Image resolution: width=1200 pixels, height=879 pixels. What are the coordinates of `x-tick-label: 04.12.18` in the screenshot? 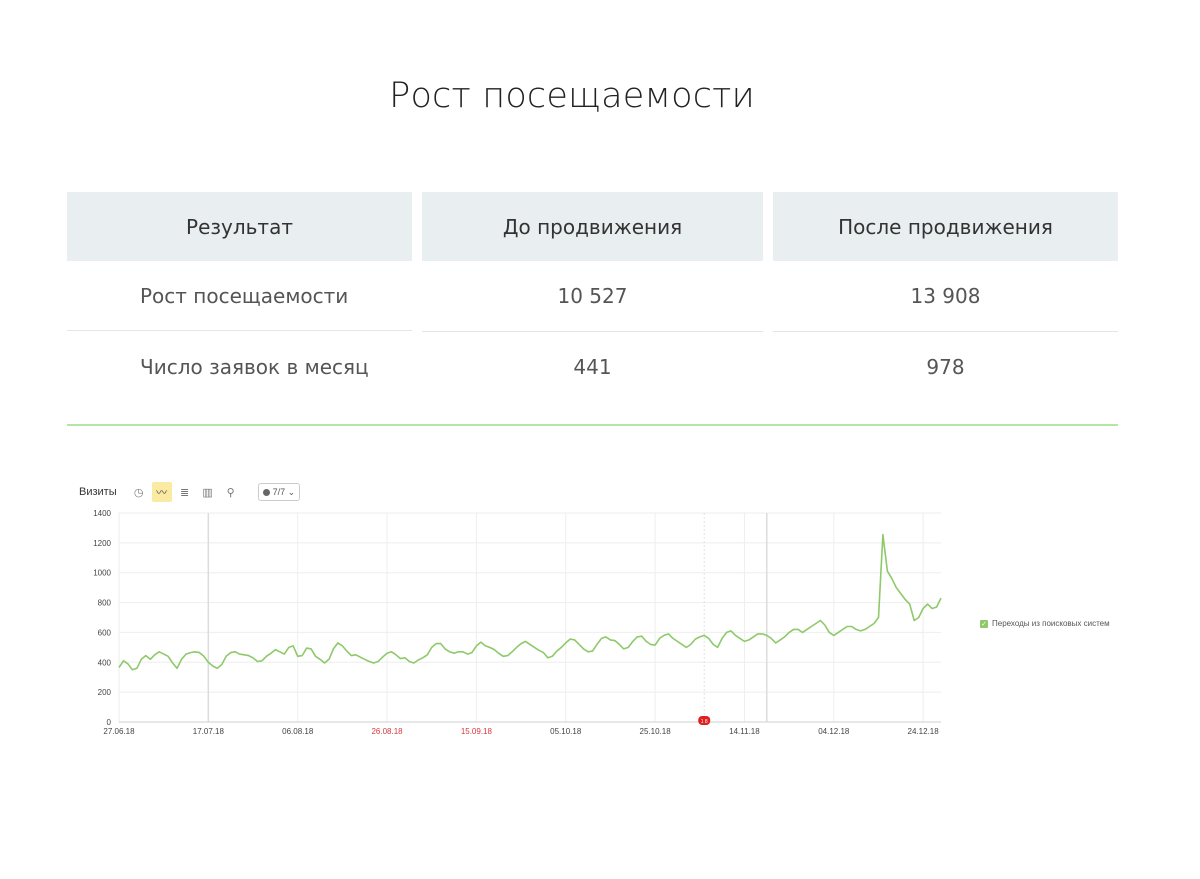 It's located at (834, 731).